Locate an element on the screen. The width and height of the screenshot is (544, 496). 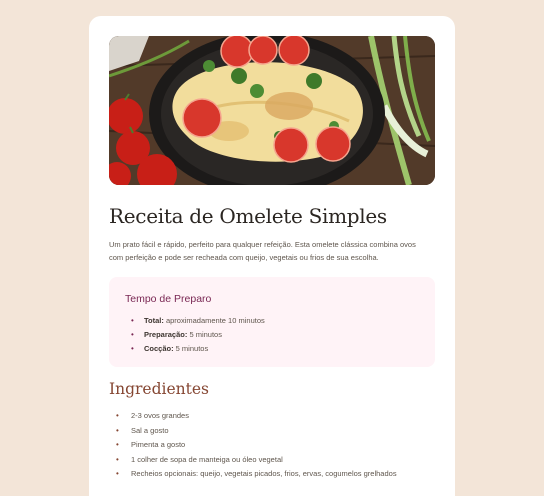
prep-item-cooking: Cocção: 5 minutos is located at coordinates (195, 349).